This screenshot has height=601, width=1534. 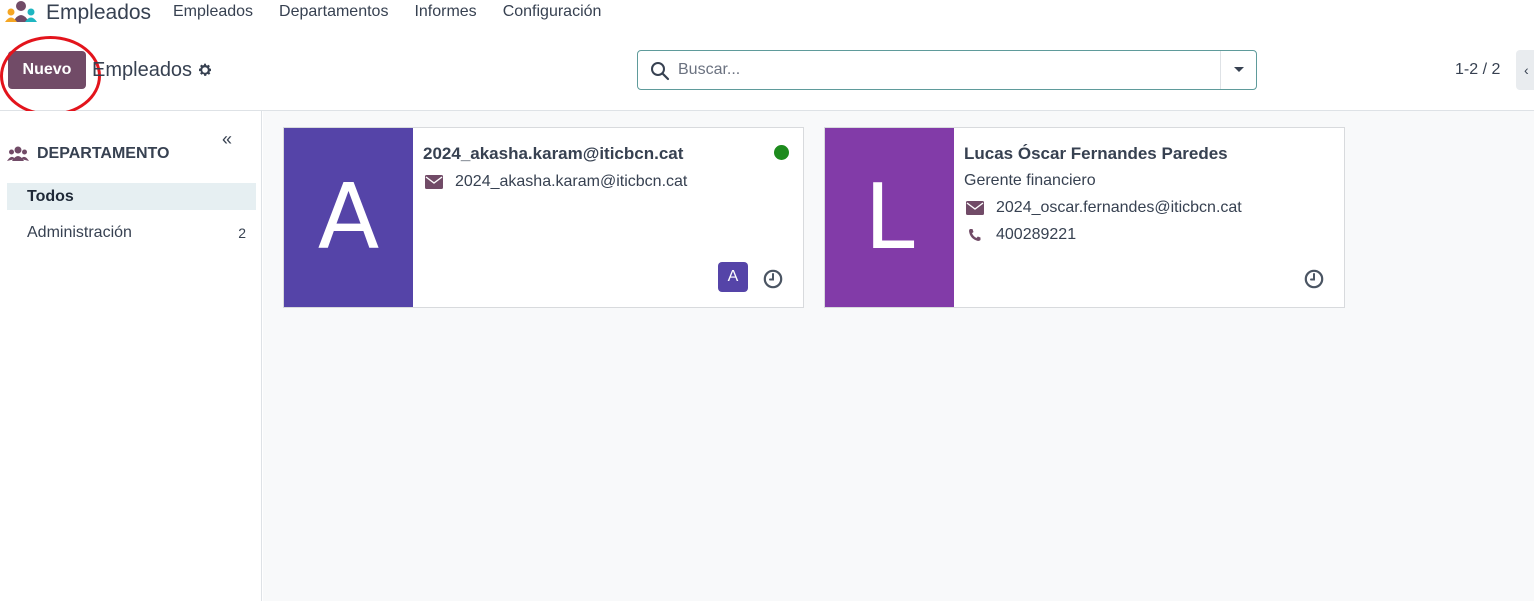 I want to click on users-icon, so click(x=18, y=153).